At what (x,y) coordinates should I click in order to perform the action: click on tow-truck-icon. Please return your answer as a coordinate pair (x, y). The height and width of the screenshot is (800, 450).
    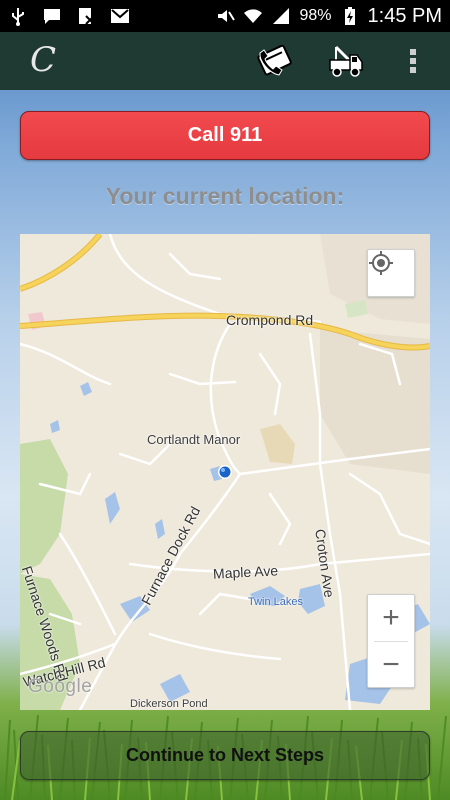
    Looking at the image, I should click on (346, 61).